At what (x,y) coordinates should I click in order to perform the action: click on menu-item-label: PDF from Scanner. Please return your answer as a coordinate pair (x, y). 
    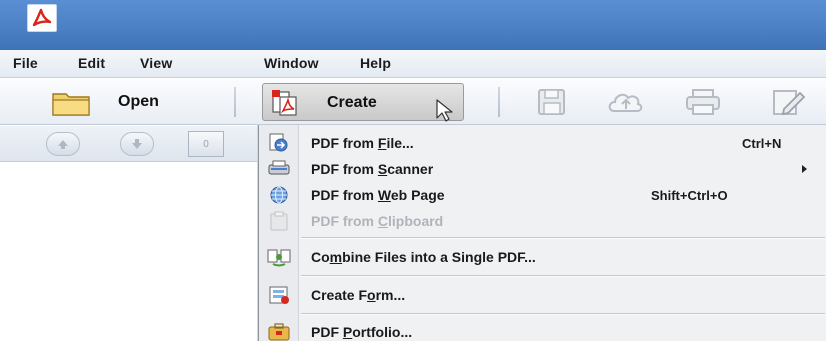
    Looking at the image, I should click on (372, 169).